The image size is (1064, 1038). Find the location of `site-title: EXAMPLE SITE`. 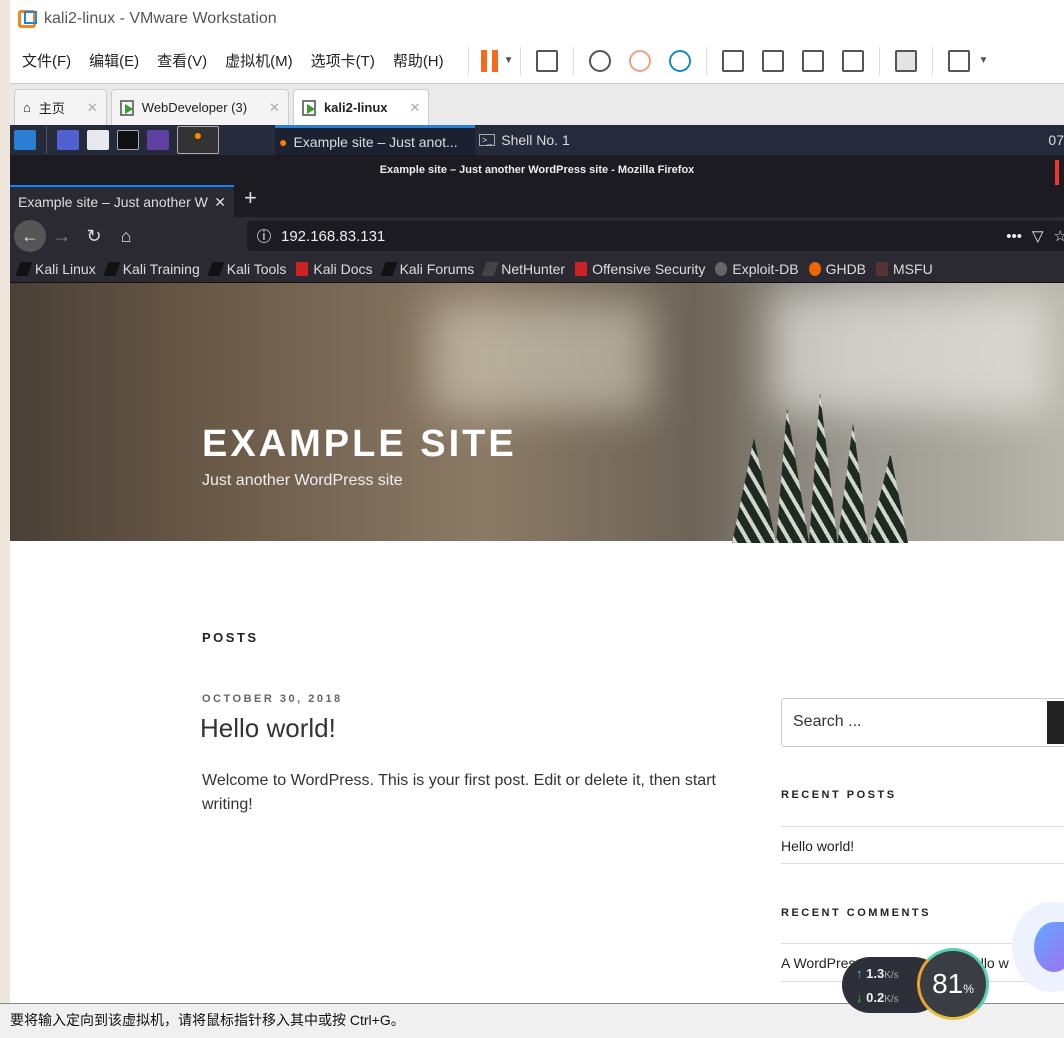

site-title: EXAMPLE SITE is located at coordinates (359, 444).